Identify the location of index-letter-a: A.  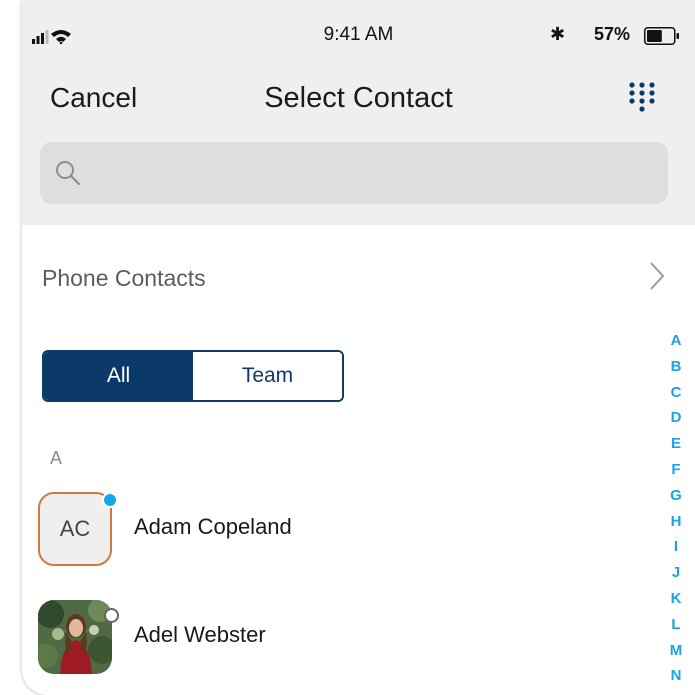
(676, 341).